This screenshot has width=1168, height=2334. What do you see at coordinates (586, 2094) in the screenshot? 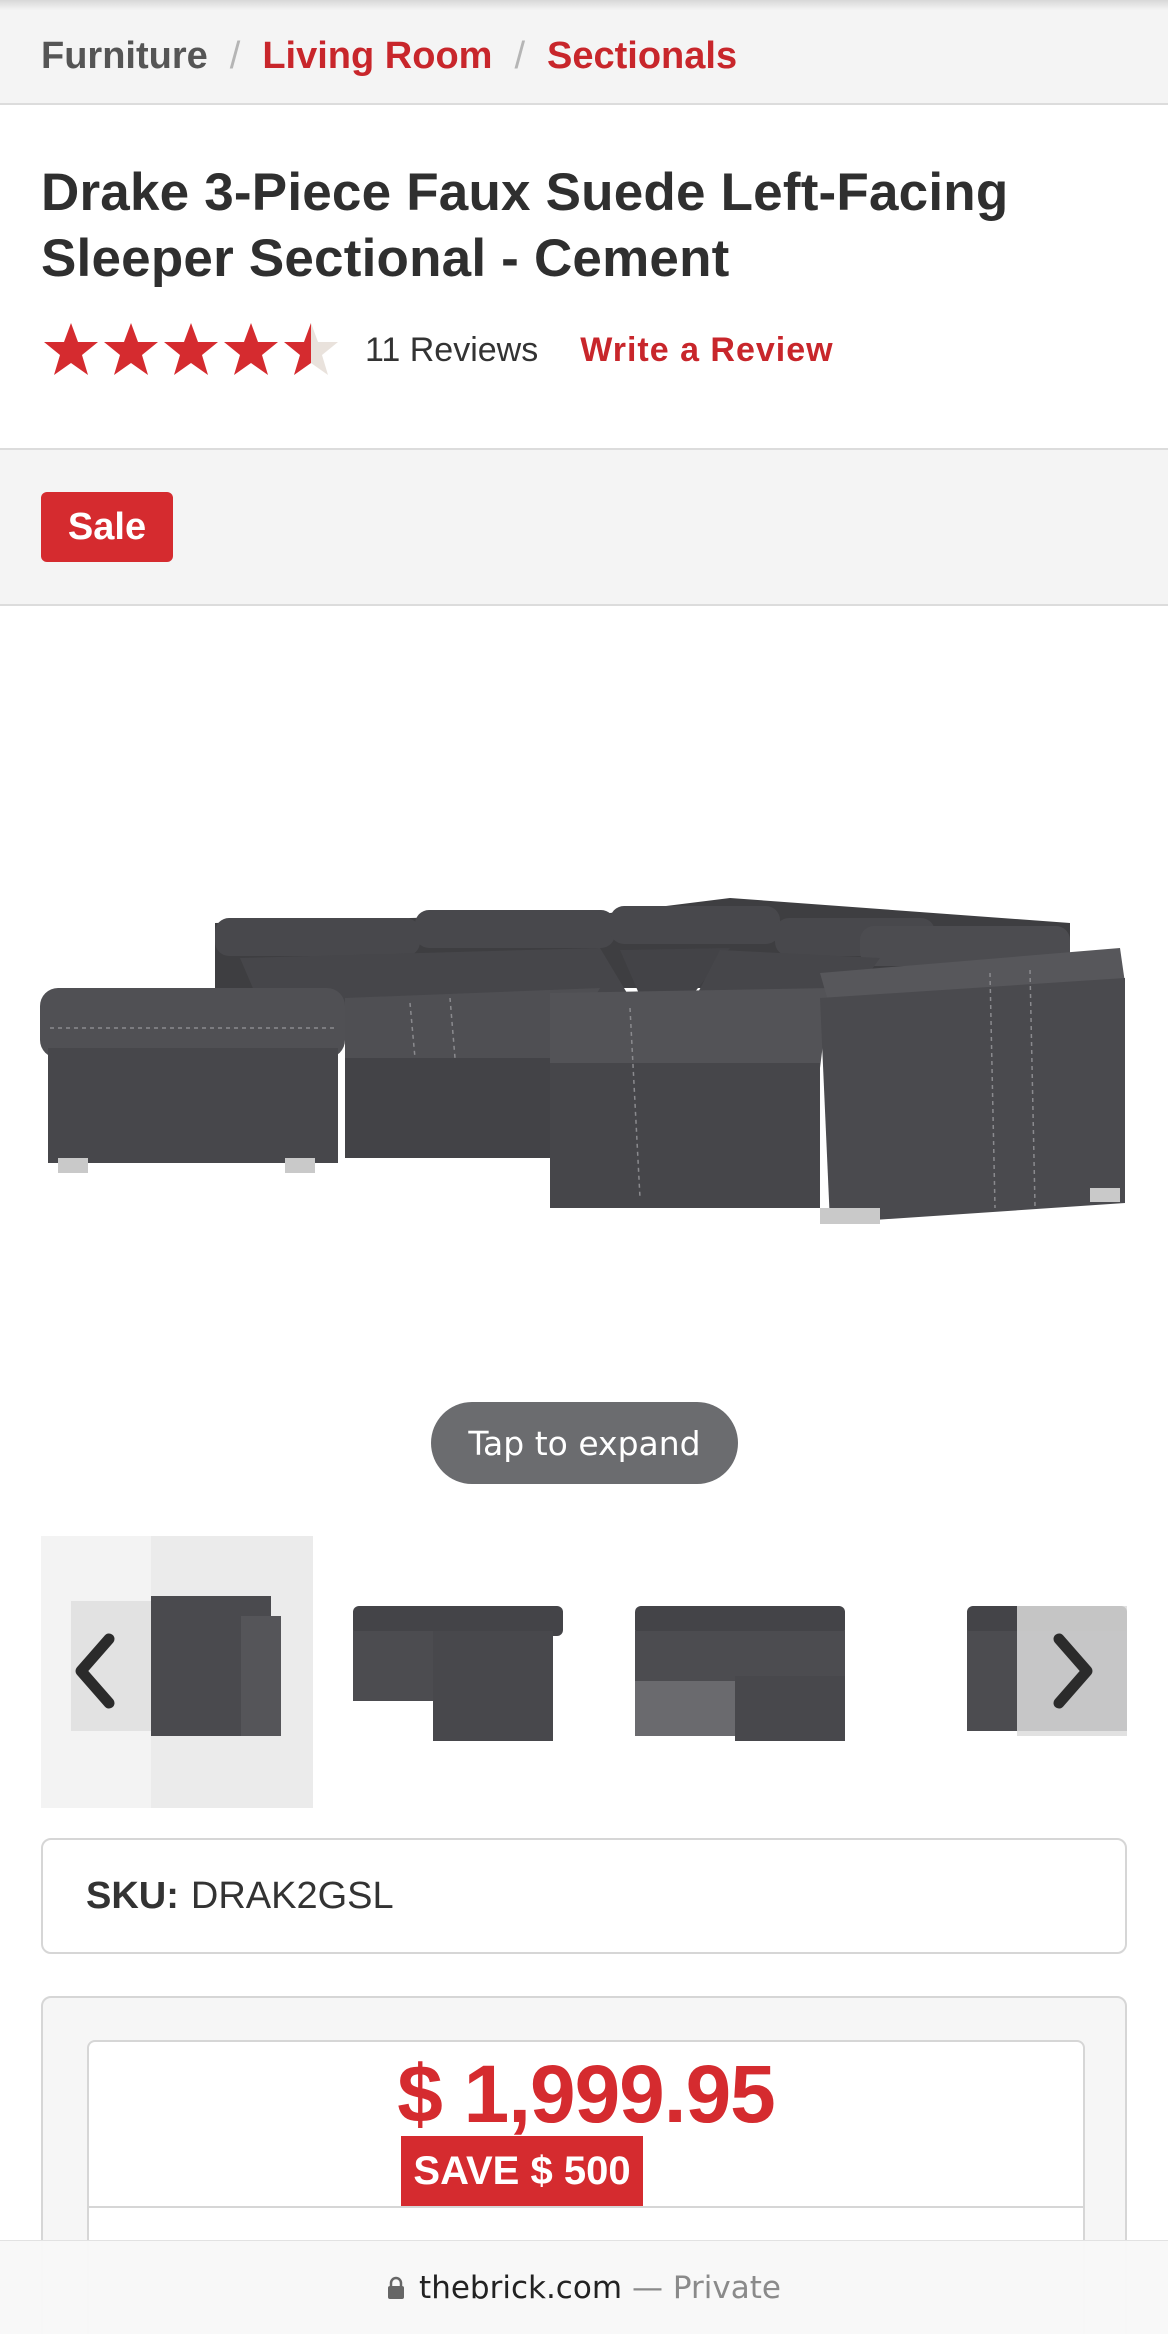
I see `sale-price: $ 1,999.95` at bounding box center [586, 2094].